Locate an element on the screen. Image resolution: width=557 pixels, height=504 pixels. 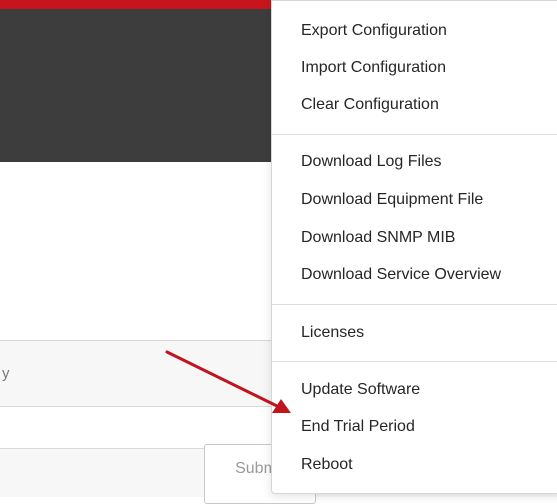
menu-item-download-snmp-mib: Download SNMP MIB is located at coordinates (378, 238).